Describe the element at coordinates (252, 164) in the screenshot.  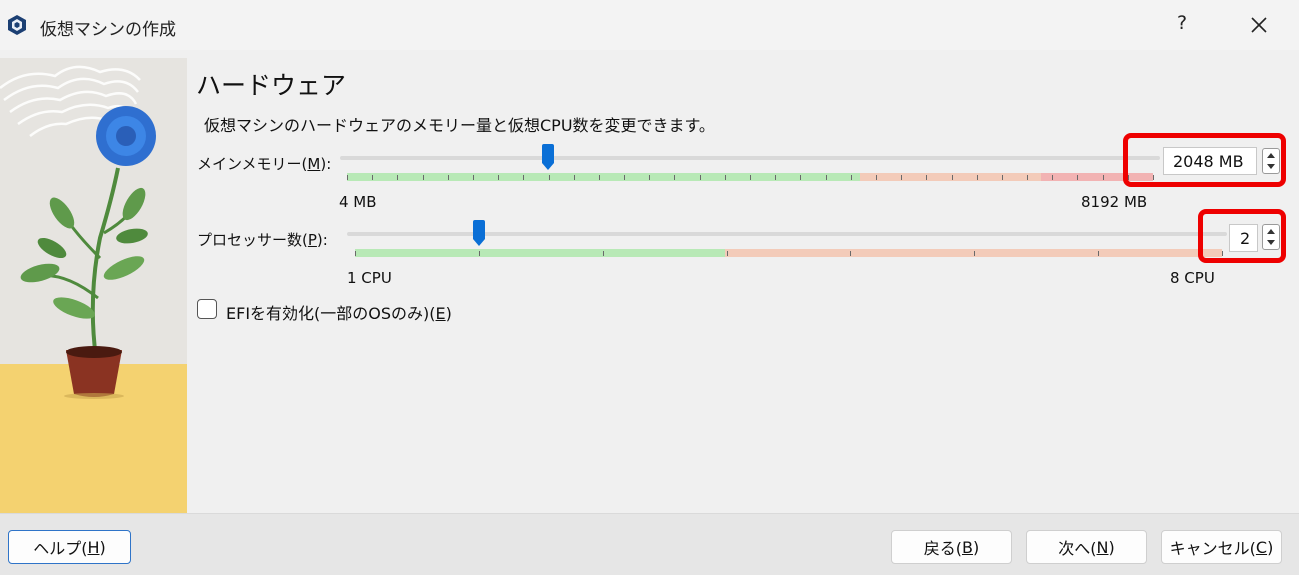
I see `memory-label-prefix: メインメモリー(` at that location.